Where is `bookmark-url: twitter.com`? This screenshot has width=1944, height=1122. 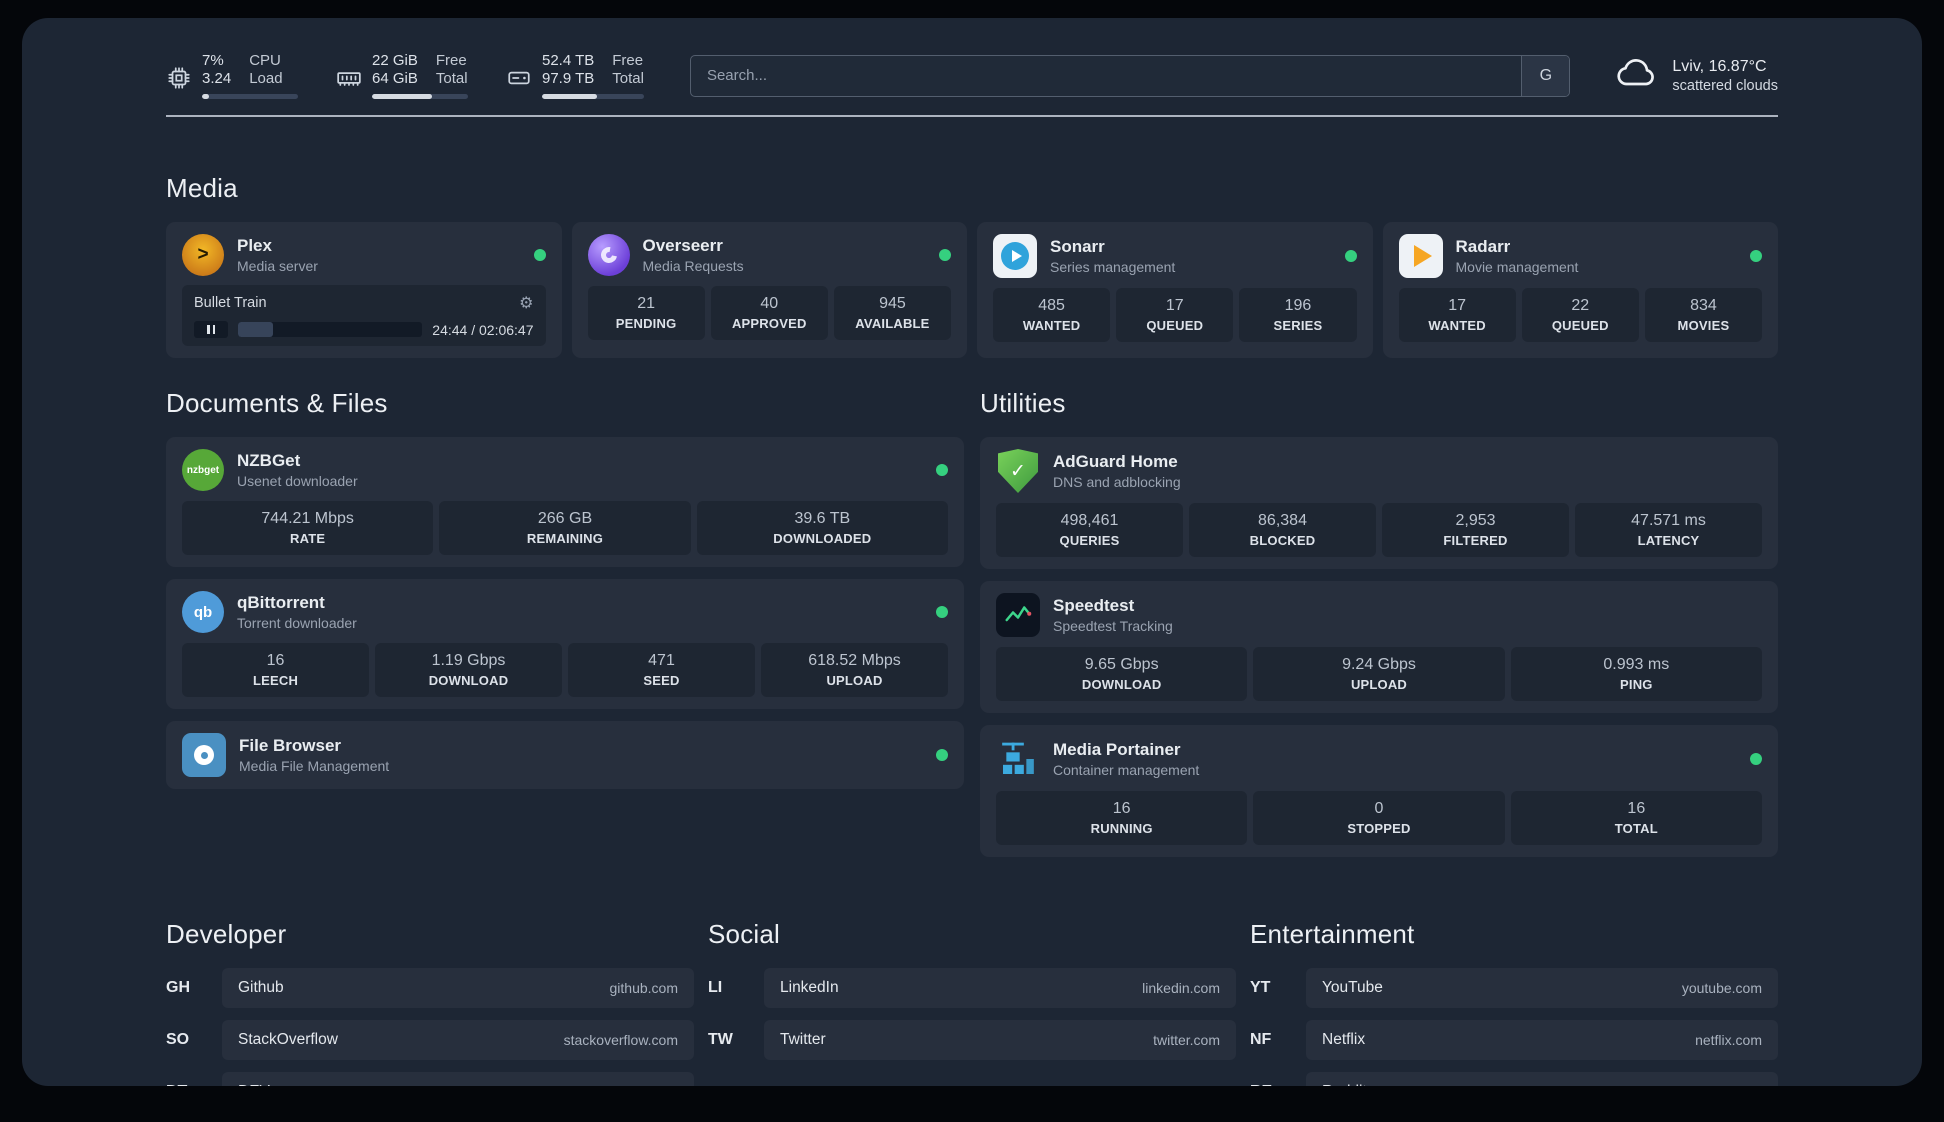
bookmark-url: twitter.com is located at coordinates (1186, 1040).